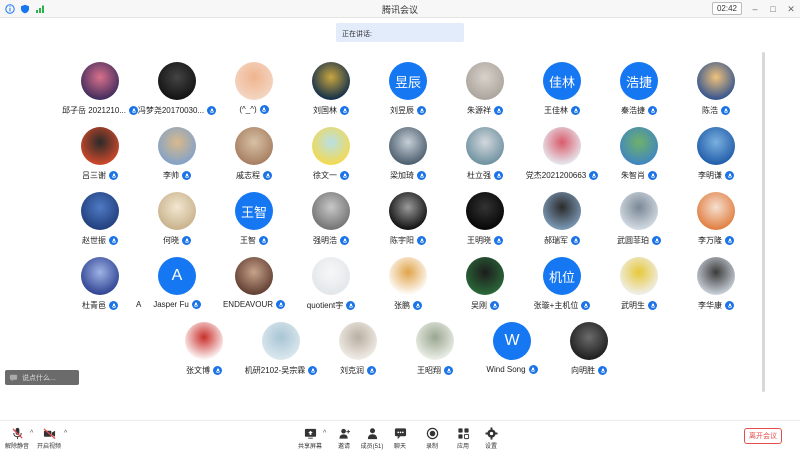 The width and height of the screenshot is (800, 450). I want to click on participant-name: 徐文一, so click(325, 175).